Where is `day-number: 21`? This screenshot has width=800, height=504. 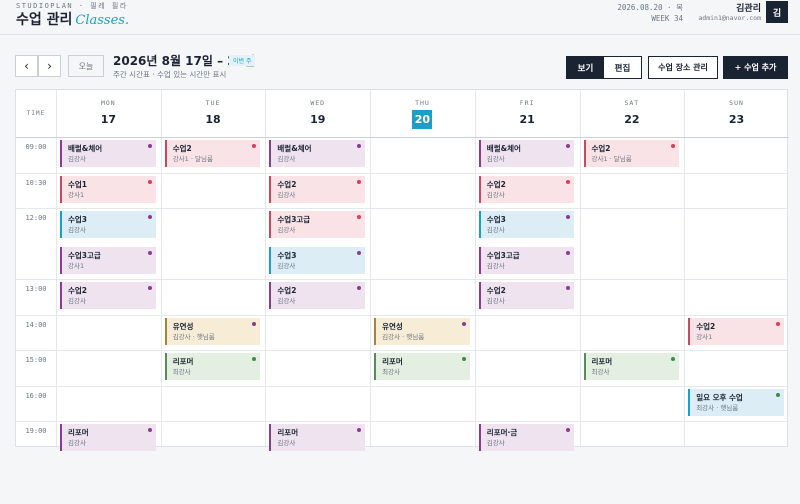 day-number: 21 is located at coordinates (527, 119).